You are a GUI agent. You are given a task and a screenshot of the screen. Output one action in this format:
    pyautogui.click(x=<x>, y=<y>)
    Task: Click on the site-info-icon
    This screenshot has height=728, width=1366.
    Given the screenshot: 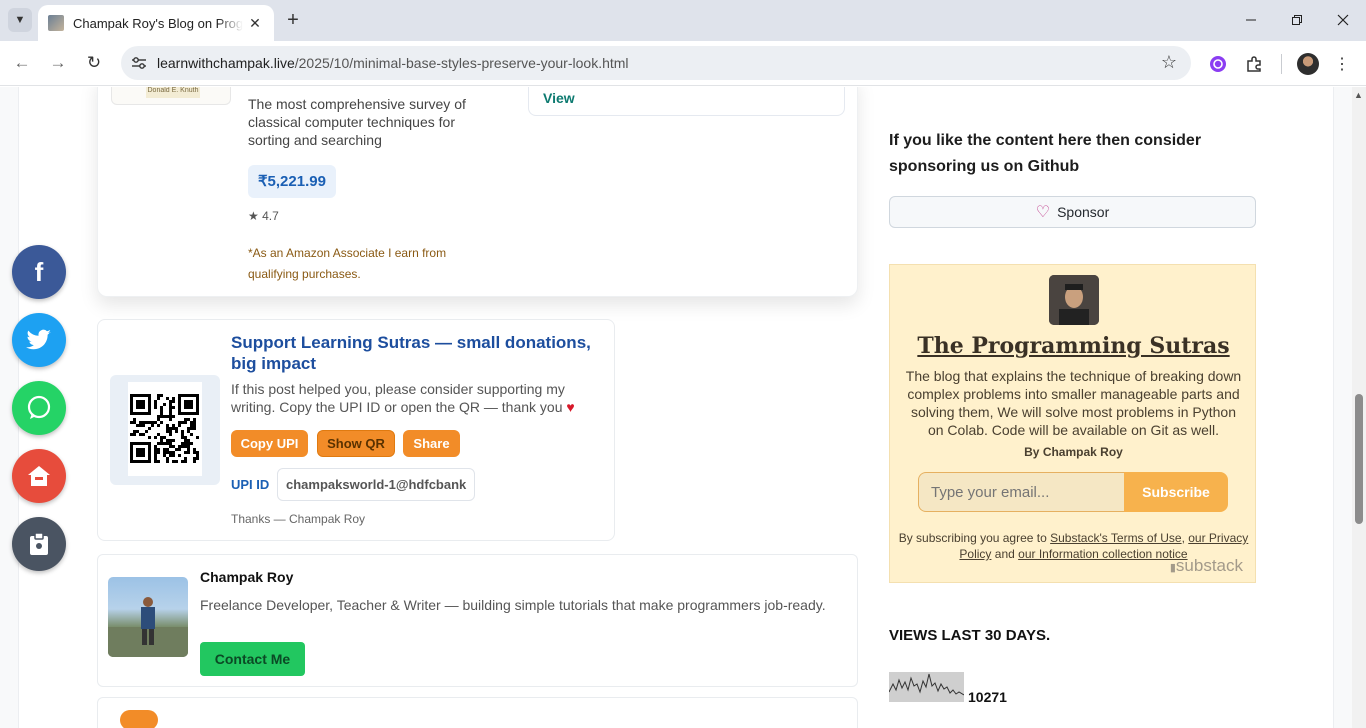 What is the action you would take?
    pyautogui.click(x=139, y=63)
    